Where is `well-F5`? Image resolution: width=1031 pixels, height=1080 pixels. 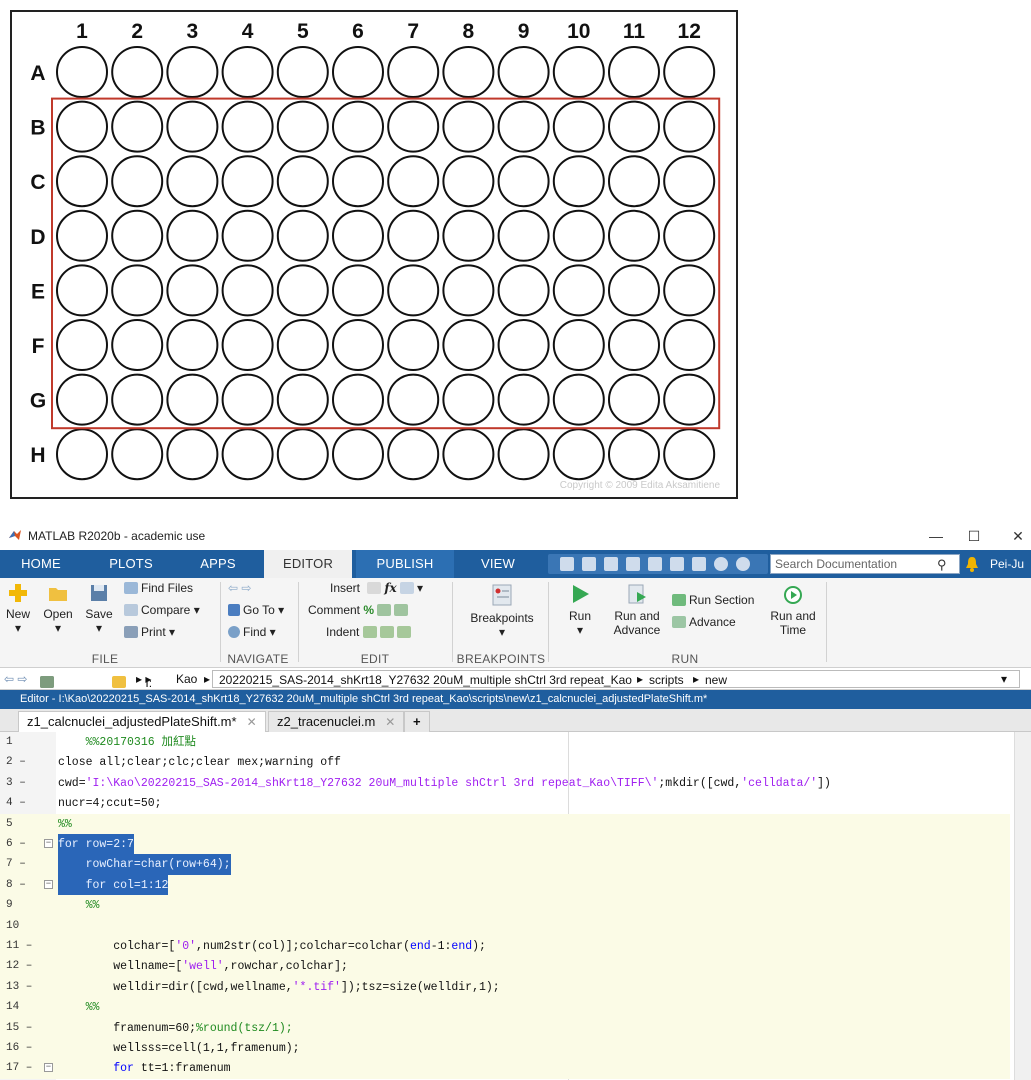 well-F5 is located at coordinates (302, 345).